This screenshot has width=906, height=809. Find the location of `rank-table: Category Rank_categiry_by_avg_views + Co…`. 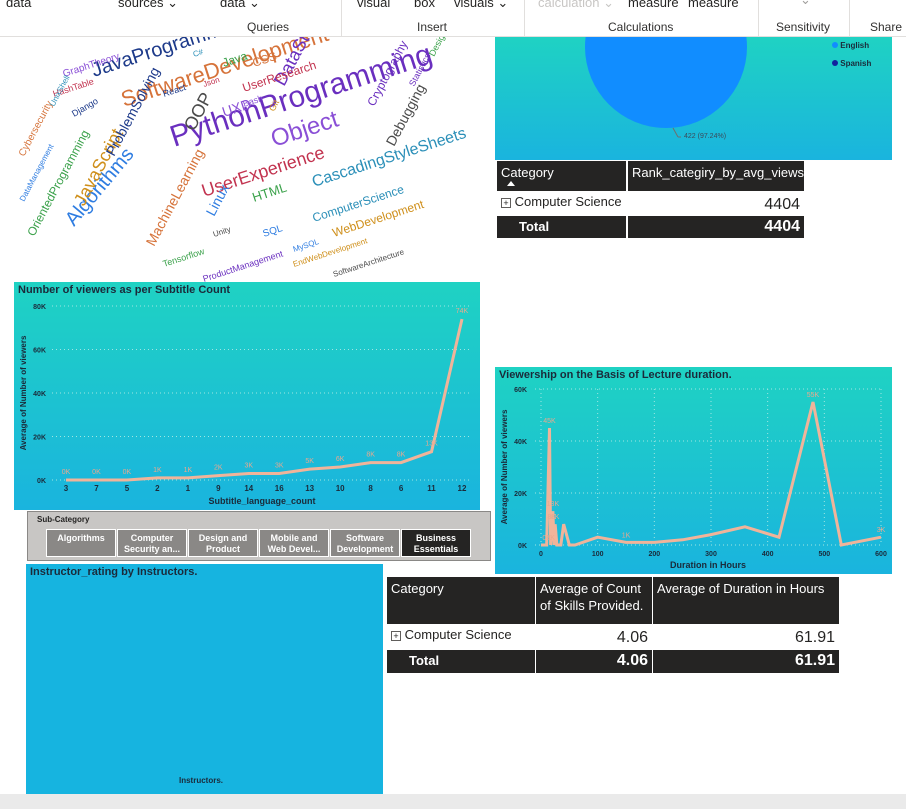

rank-table: Category Rank_categiry_by_avg_views + Co… is located at coordinates (694, 263).